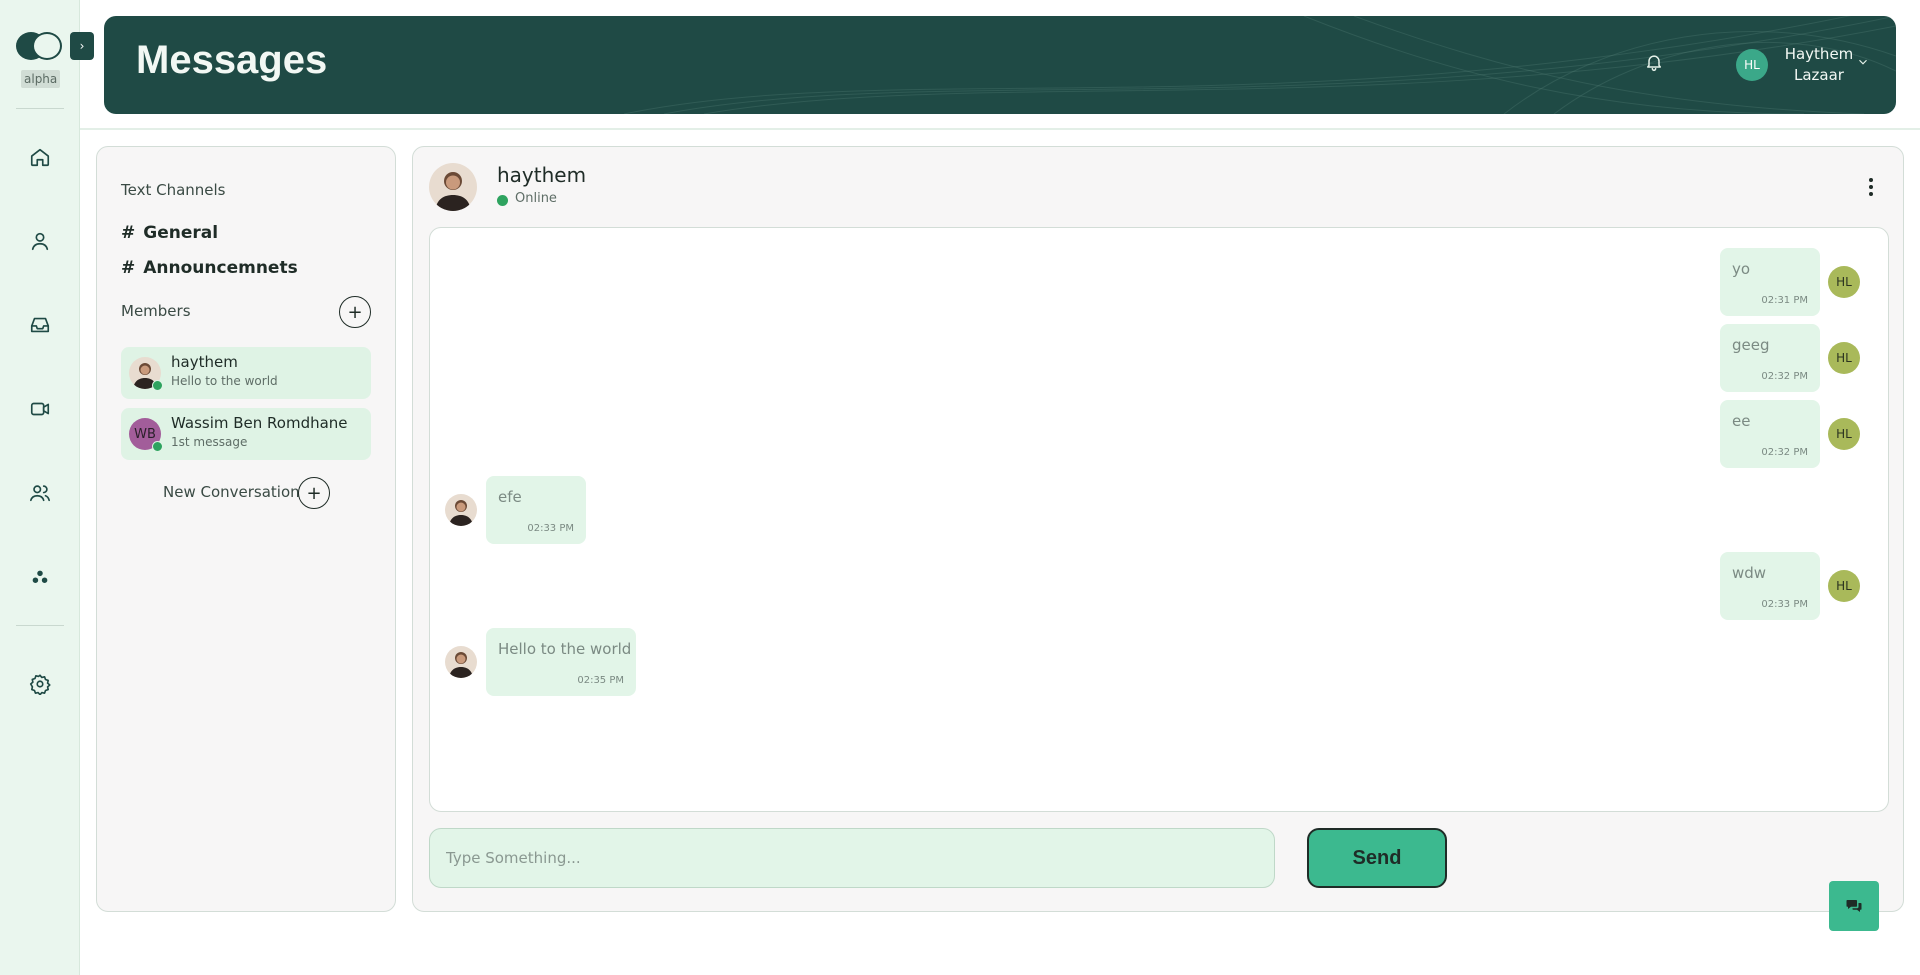 The image size is (1920, 975). What do you see at coordinates (173, 190) in the screenshot?
I see `text-channels-label: Text Channels` at bounding box center [173, 190].